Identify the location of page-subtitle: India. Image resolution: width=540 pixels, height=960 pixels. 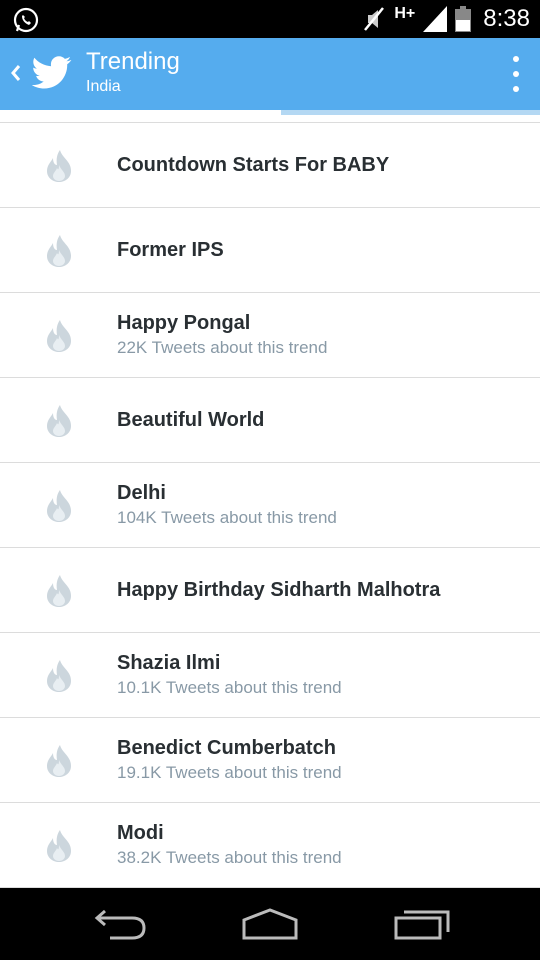
(103, 86).